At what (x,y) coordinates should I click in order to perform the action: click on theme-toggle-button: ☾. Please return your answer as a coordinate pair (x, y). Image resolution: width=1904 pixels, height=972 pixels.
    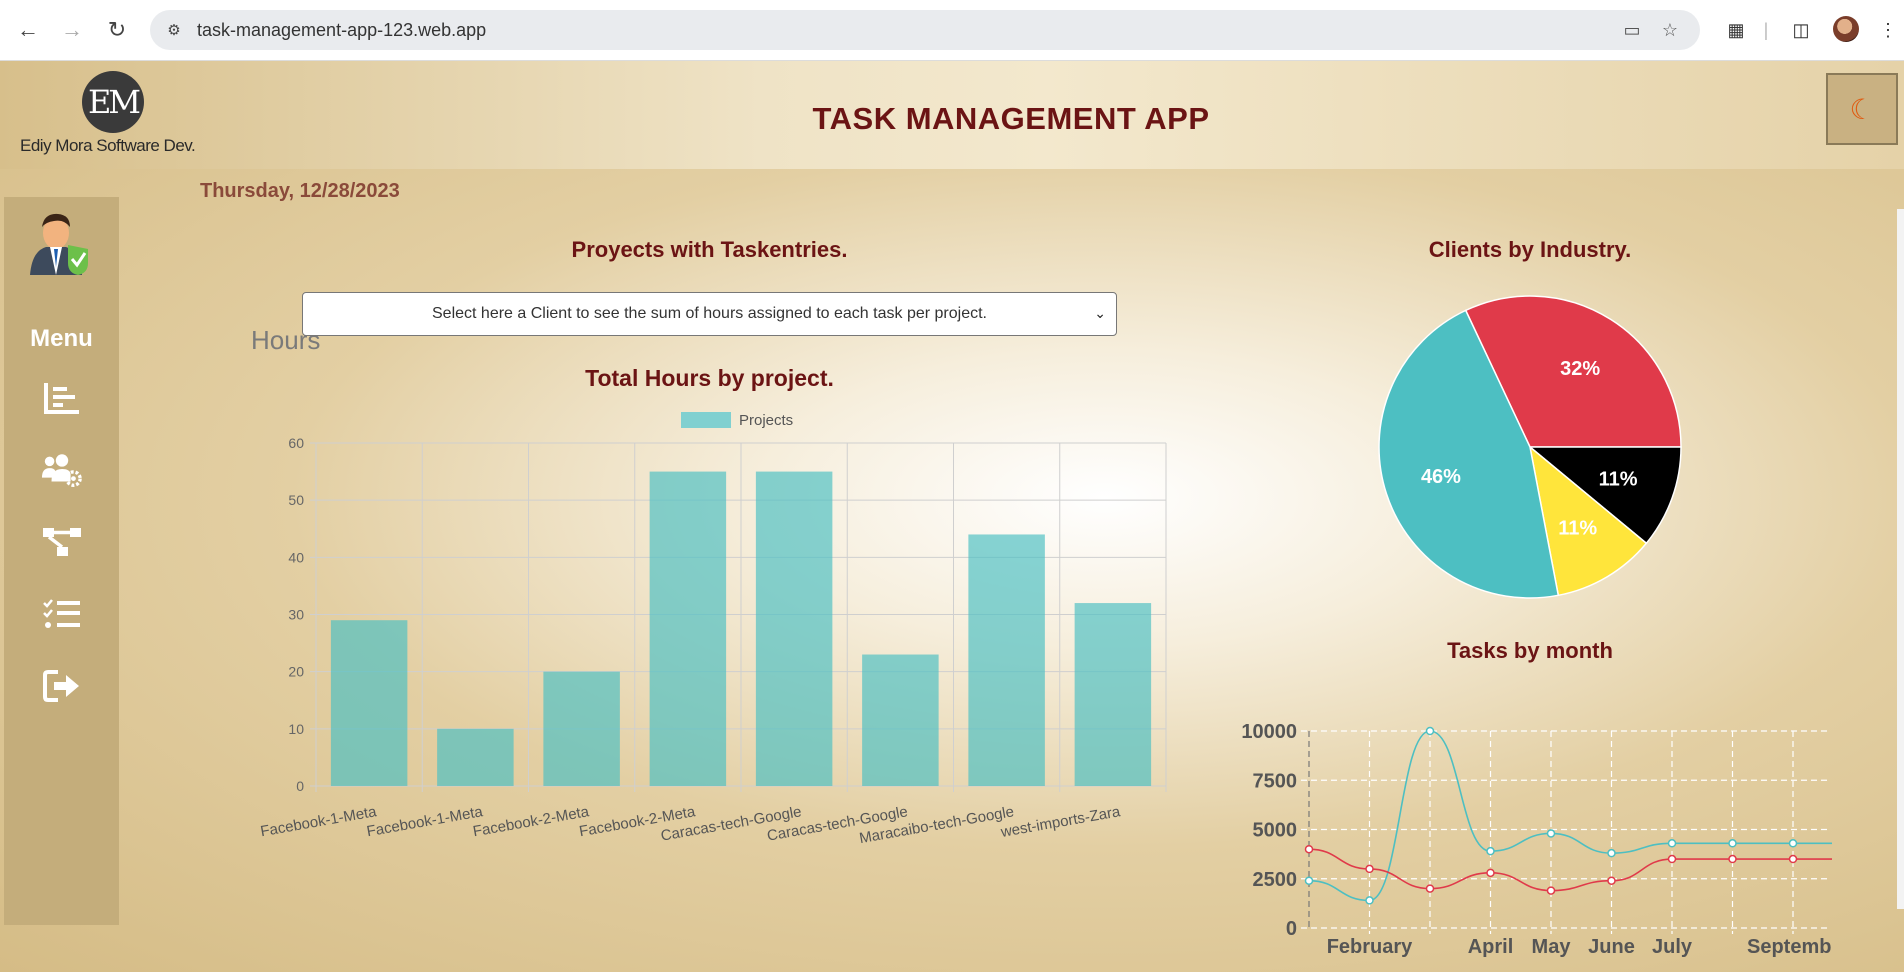
    Looking at the image, I should click on (1862, 109).